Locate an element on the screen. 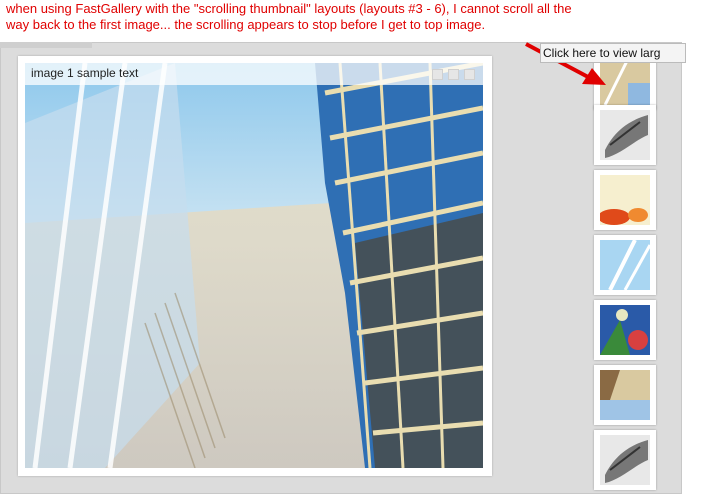 This screenshot has height=504, width=709. thumbnail-tooltip: Click here to view larg is located at coordinates (613, 53).